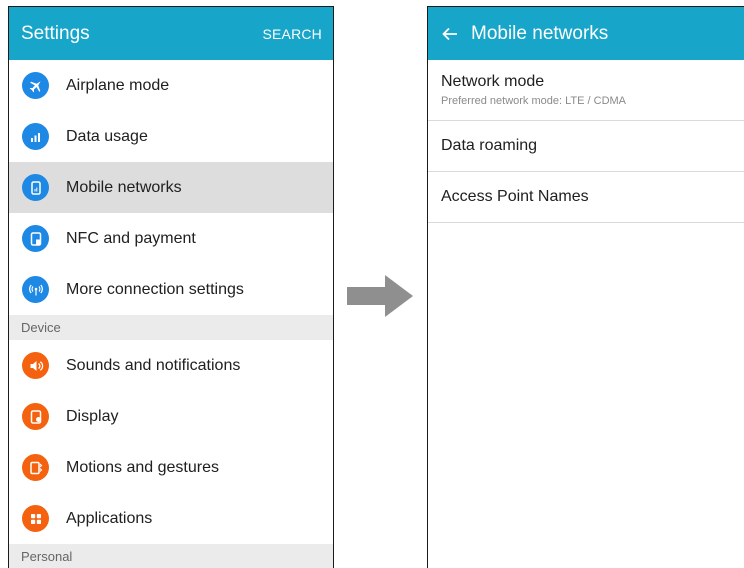  I want to click on section-header-device: Device, so click(171, 327).